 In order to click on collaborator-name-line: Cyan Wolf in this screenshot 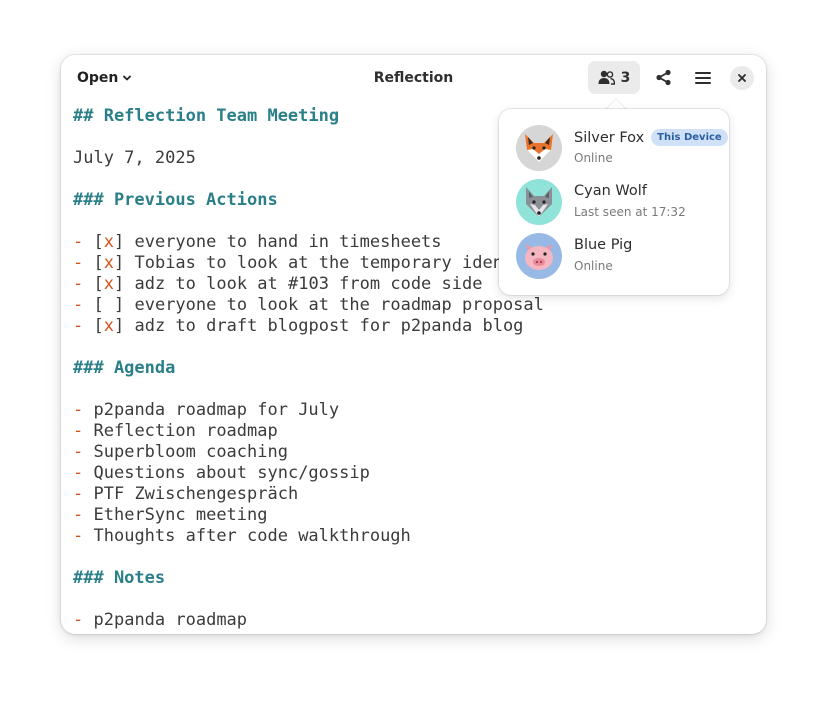, I will do `click(610, 191)`.